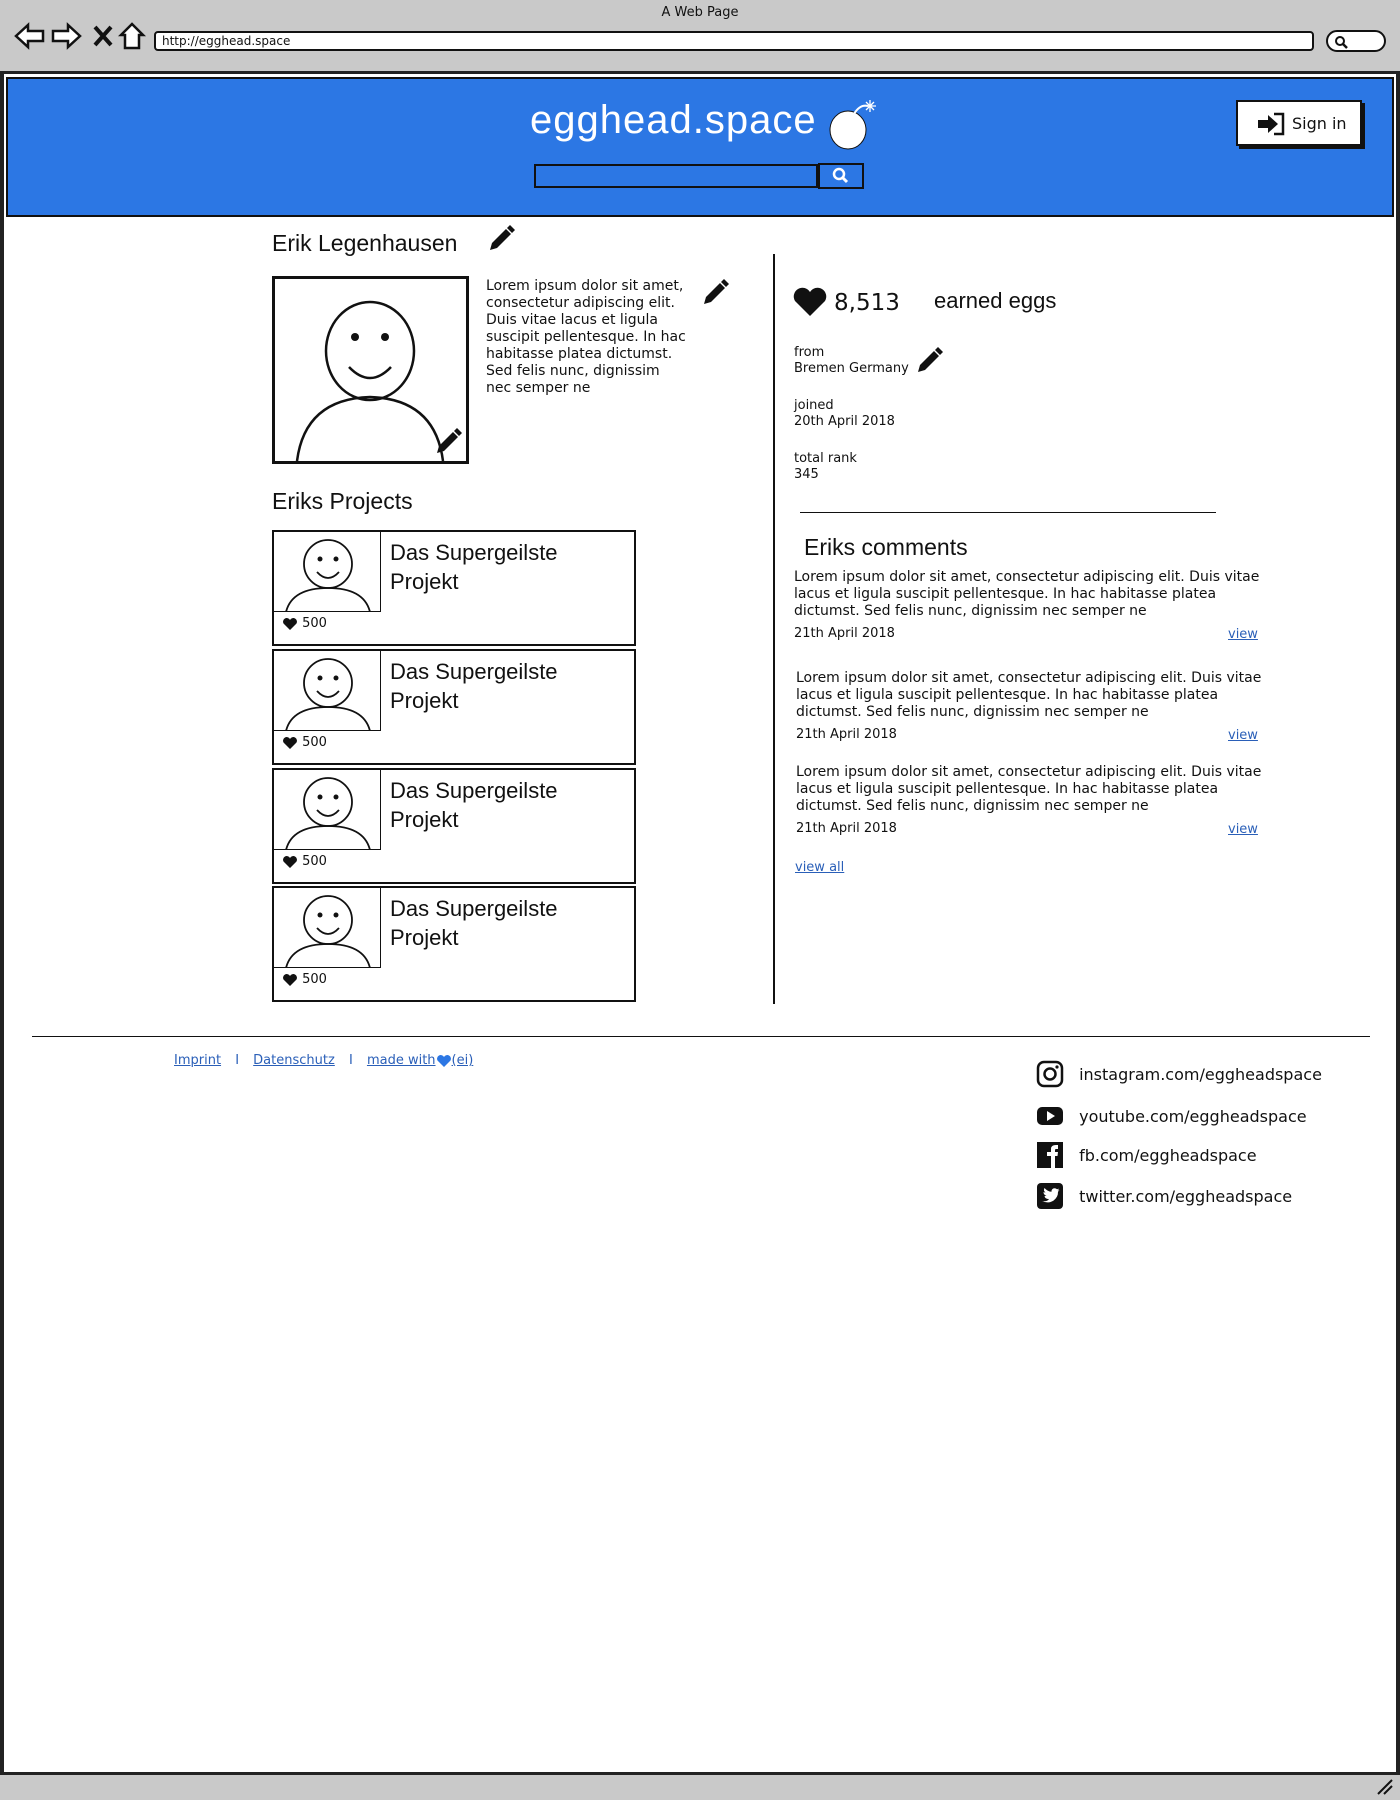 The height and width of the screenshot is (1800, 1400). Describe the element at coordinates (700, 1786) in the screenshot. I see `browser-status-bar` at that location.